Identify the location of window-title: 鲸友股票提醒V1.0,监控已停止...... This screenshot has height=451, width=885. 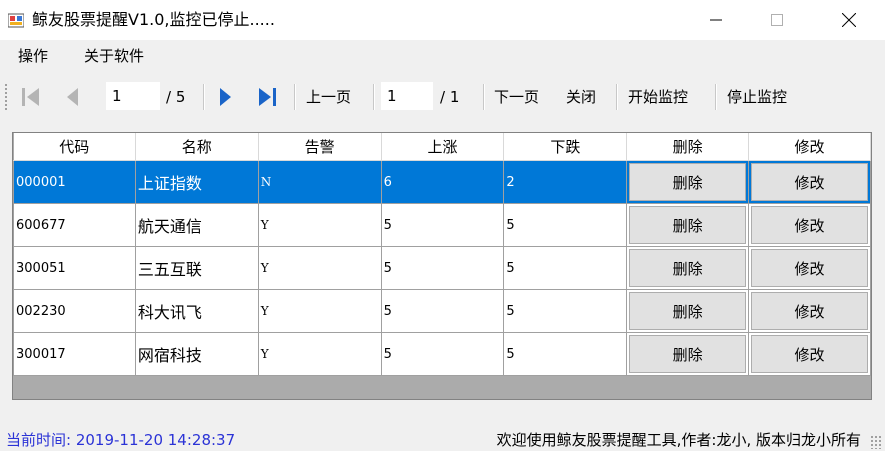
(153, 19).